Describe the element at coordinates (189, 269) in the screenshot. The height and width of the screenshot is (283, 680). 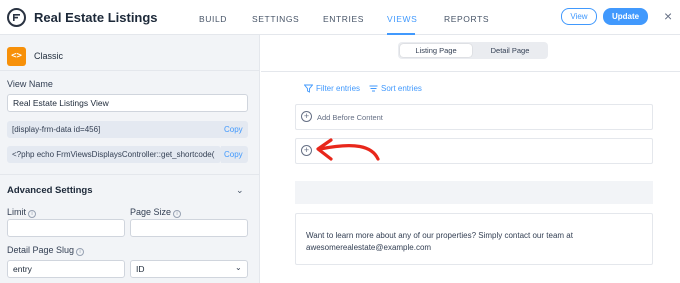
I see `slug-type-select: ID` at that location.